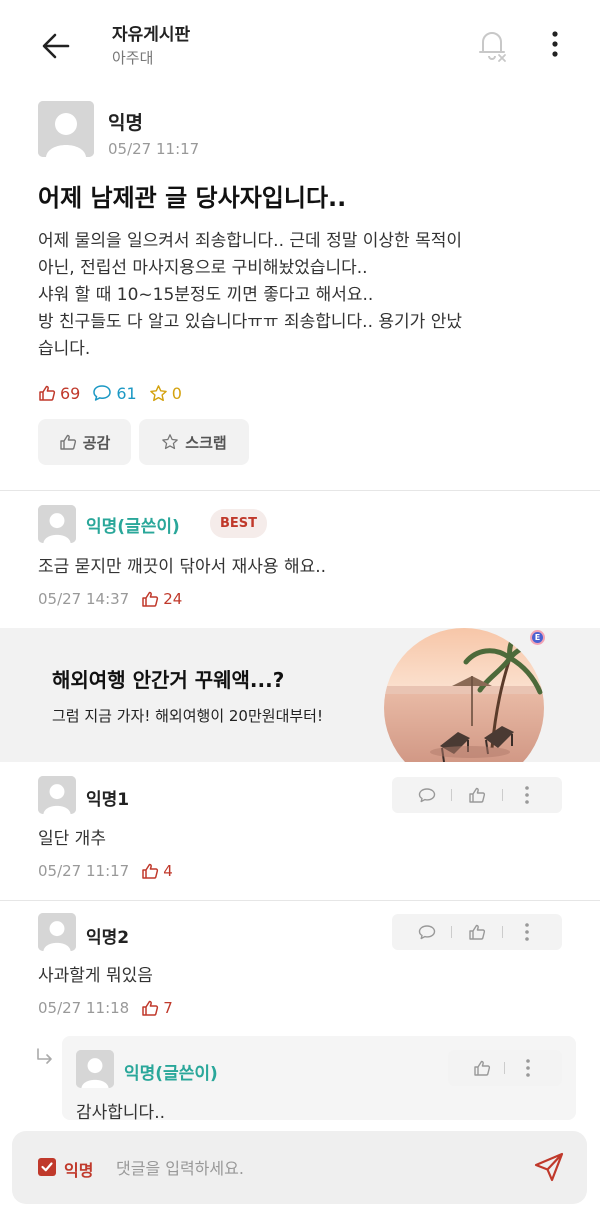 Image resolution: width=600 pixels, height=1218 pixels. Describe the element at coordinates (206, 295) in the screenshot. I see `post-body-line: 샤워 할 때 10~15분정도 끼면 좋다고 해서요..` at that location.